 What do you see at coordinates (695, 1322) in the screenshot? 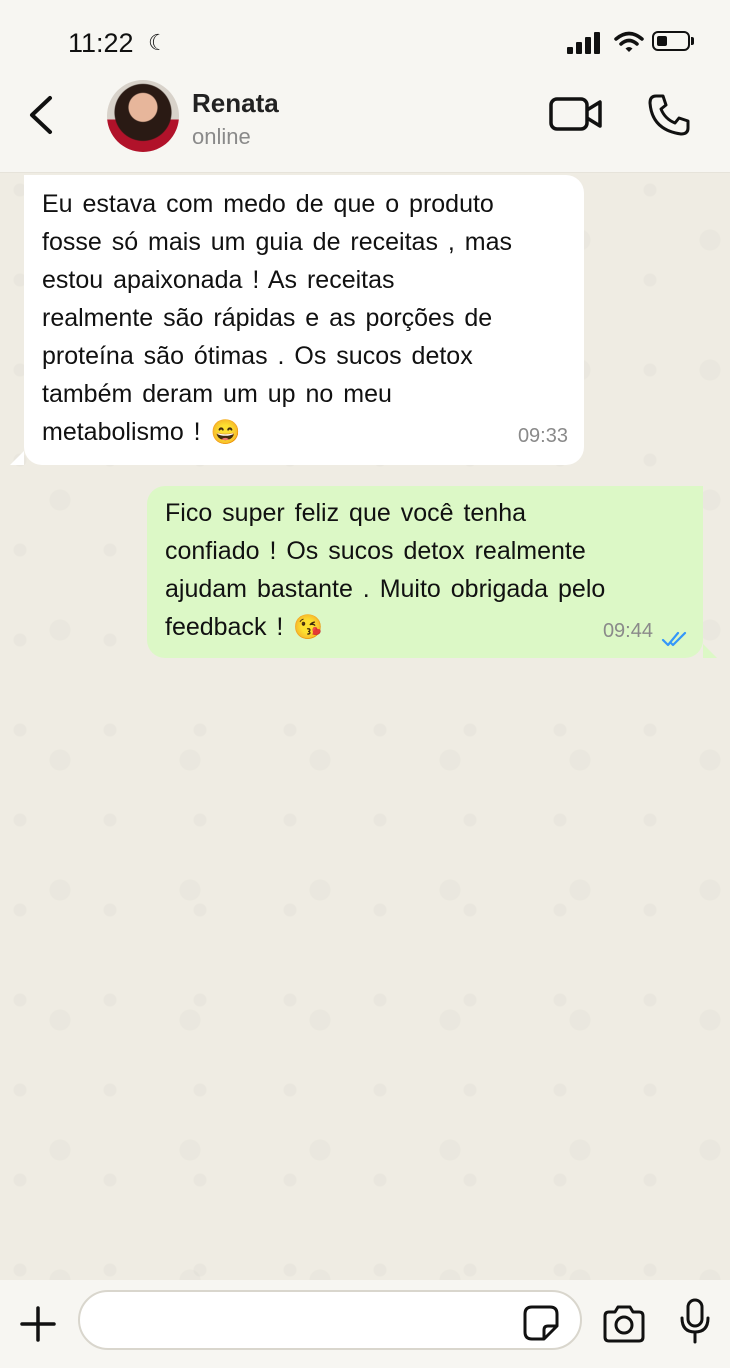
I see `microphone-icon` at bounding box center [695, 1322].